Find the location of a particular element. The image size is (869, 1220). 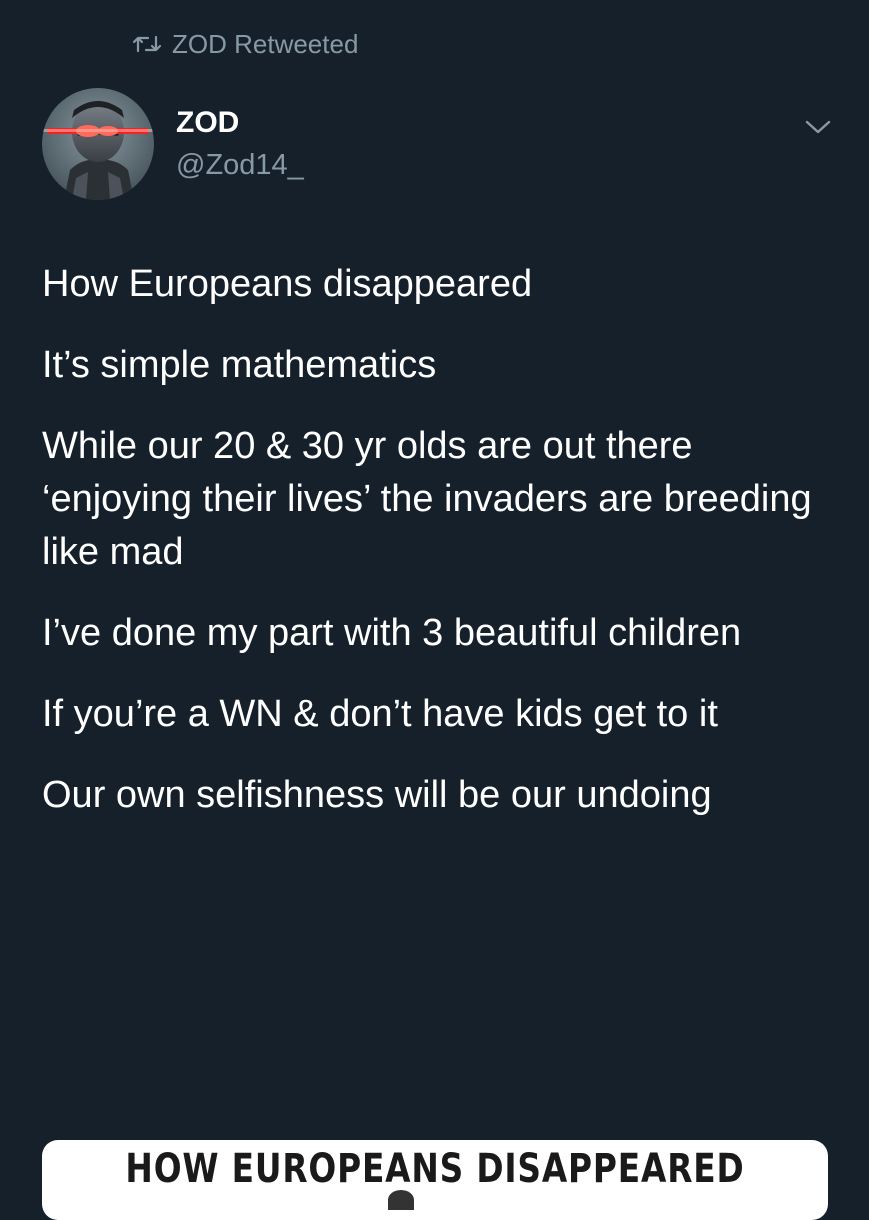

author-handle: @Zod14_ is located at coordinates (240, 165).